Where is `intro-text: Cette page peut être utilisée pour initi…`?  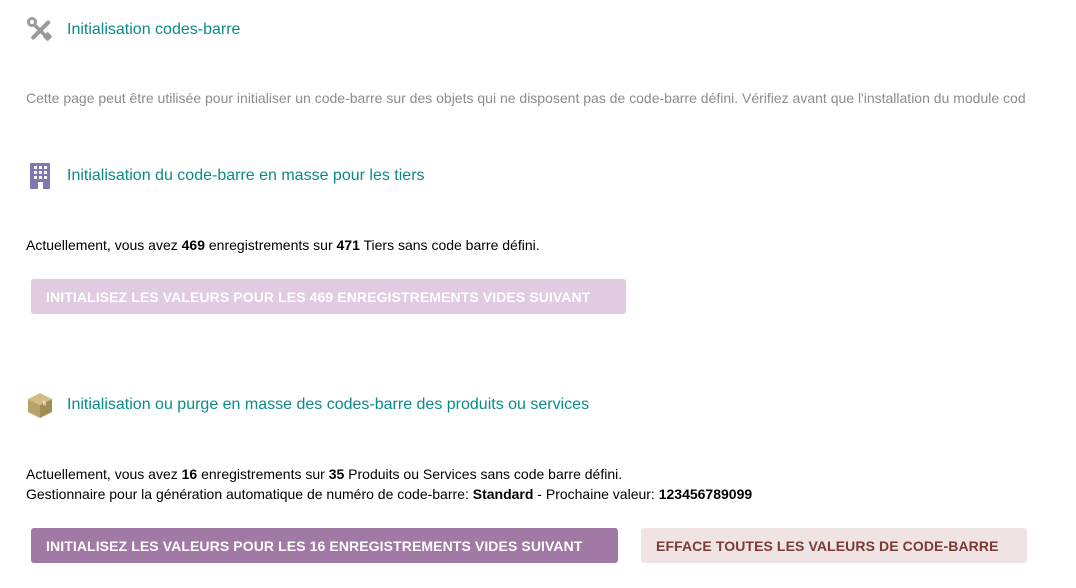
intro-text: Cette page peut être utilisée pour initi… is located at coordinates (526, 98).